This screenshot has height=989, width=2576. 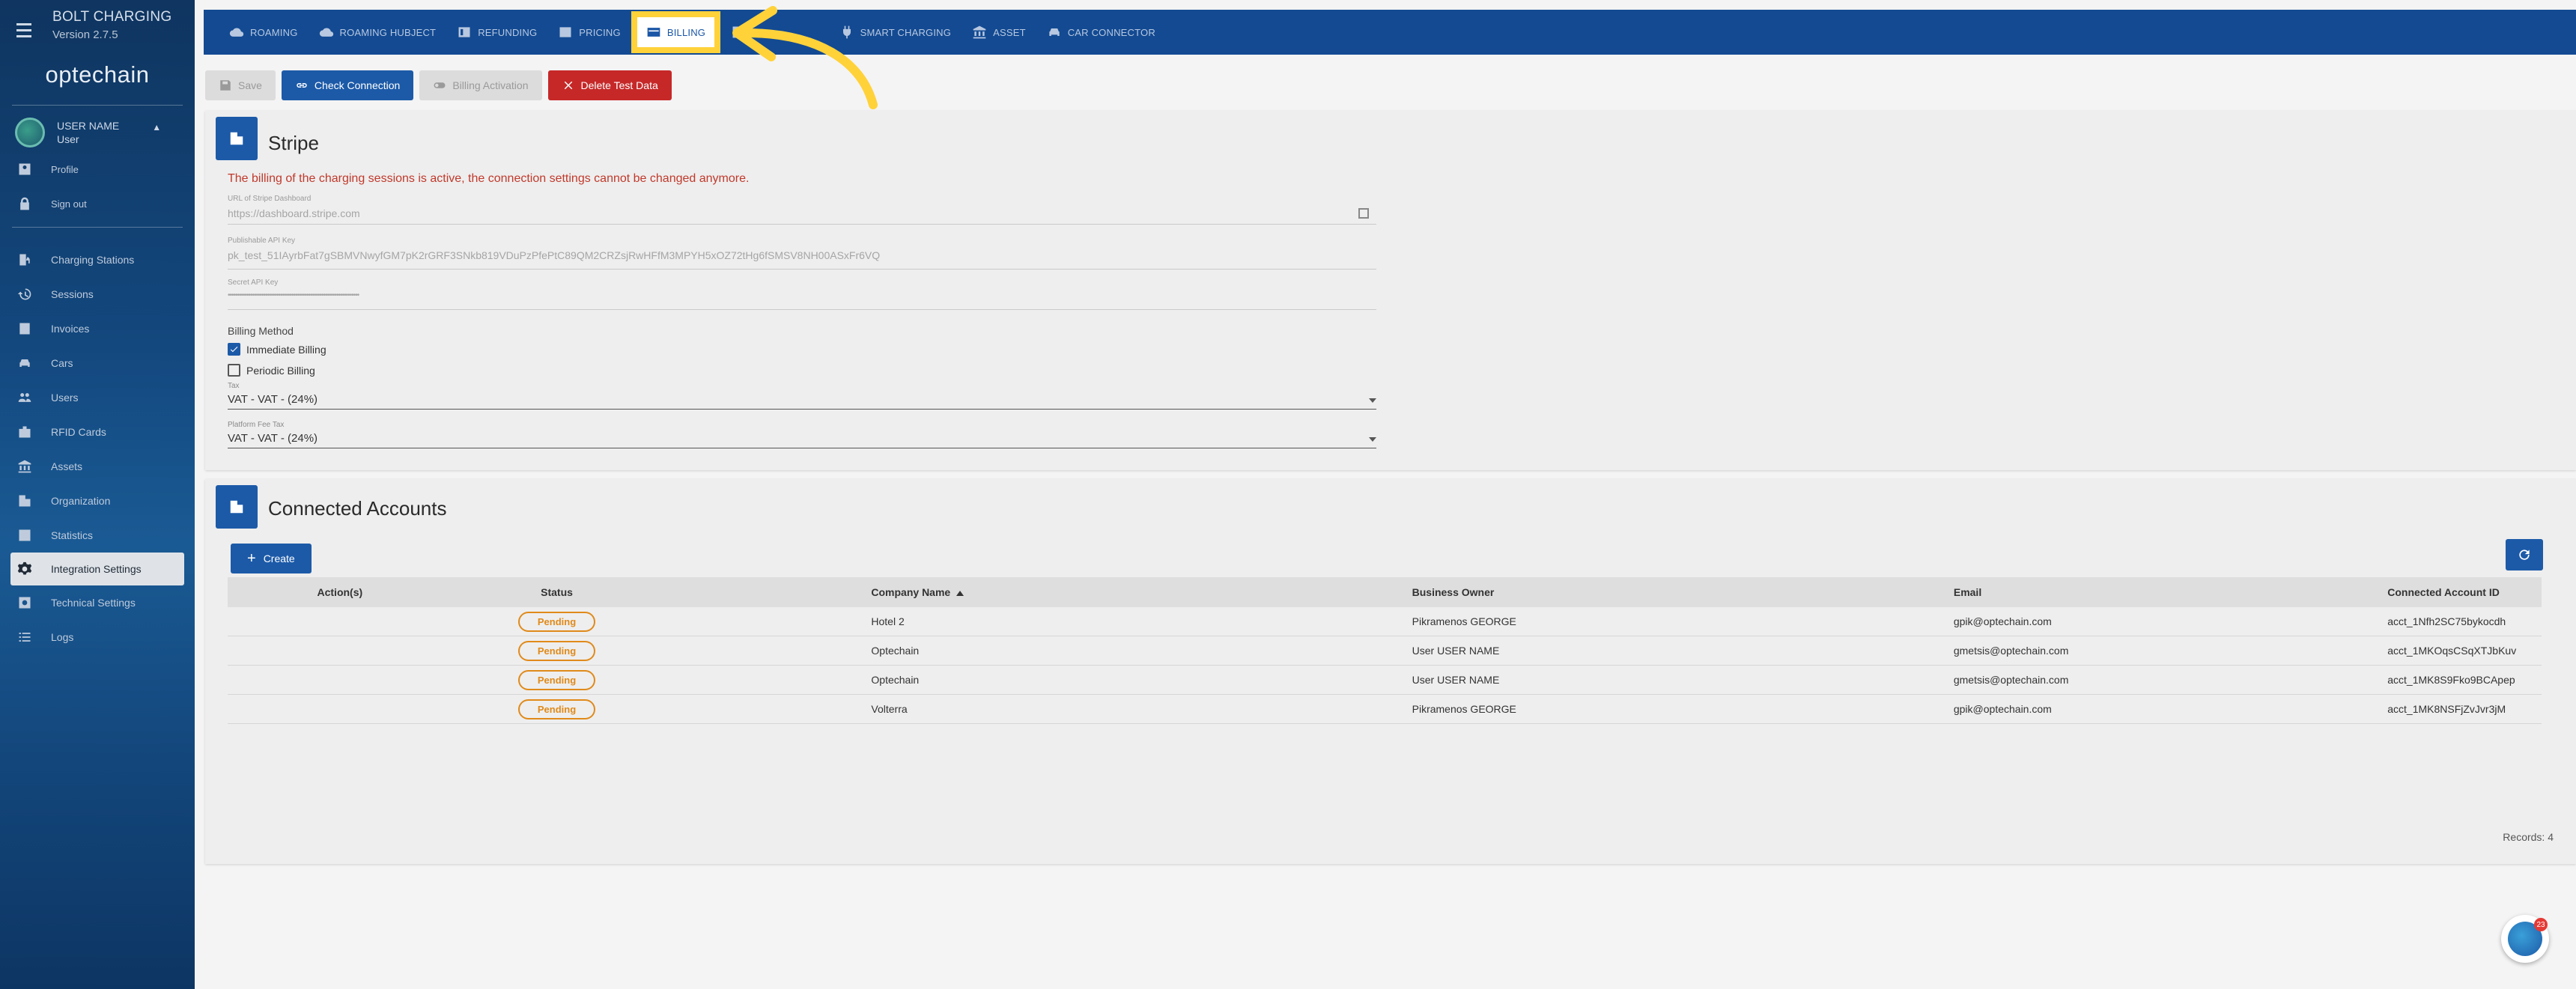 What do you see at coordinates (250, 85) in the screenshot?
I see `save-button-label: Save` at bounding box center [250, 85].